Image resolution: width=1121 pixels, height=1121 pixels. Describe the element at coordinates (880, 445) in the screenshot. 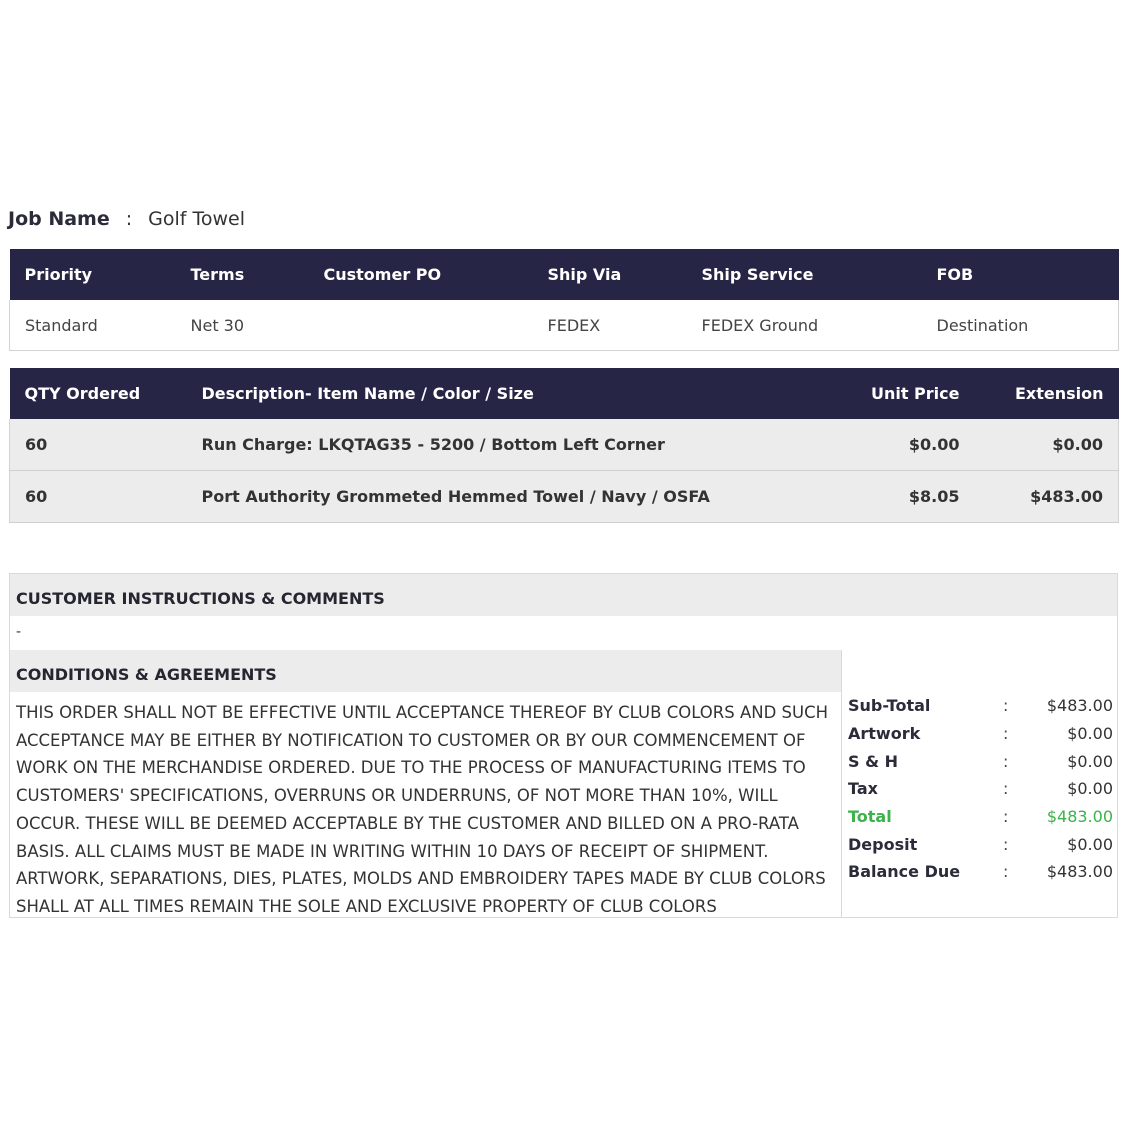

I see `unit-price-cell: $0.00` at that location.